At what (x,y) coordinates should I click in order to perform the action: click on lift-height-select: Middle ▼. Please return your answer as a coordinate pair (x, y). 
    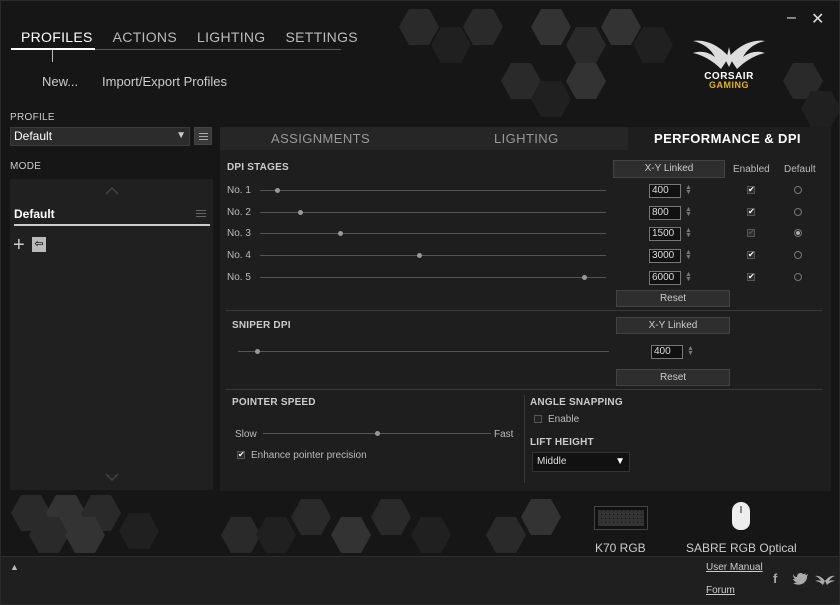
    Looking at the image, I should click on (581, 462).